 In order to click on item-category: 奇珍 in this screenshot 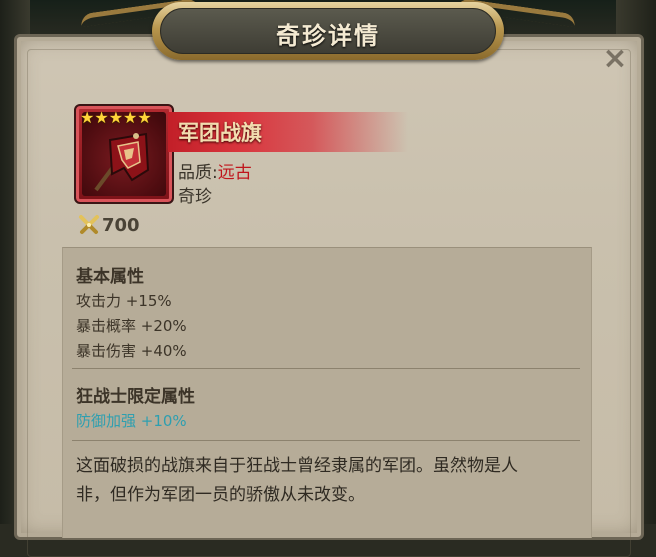, I will do `click(195, 197)`.